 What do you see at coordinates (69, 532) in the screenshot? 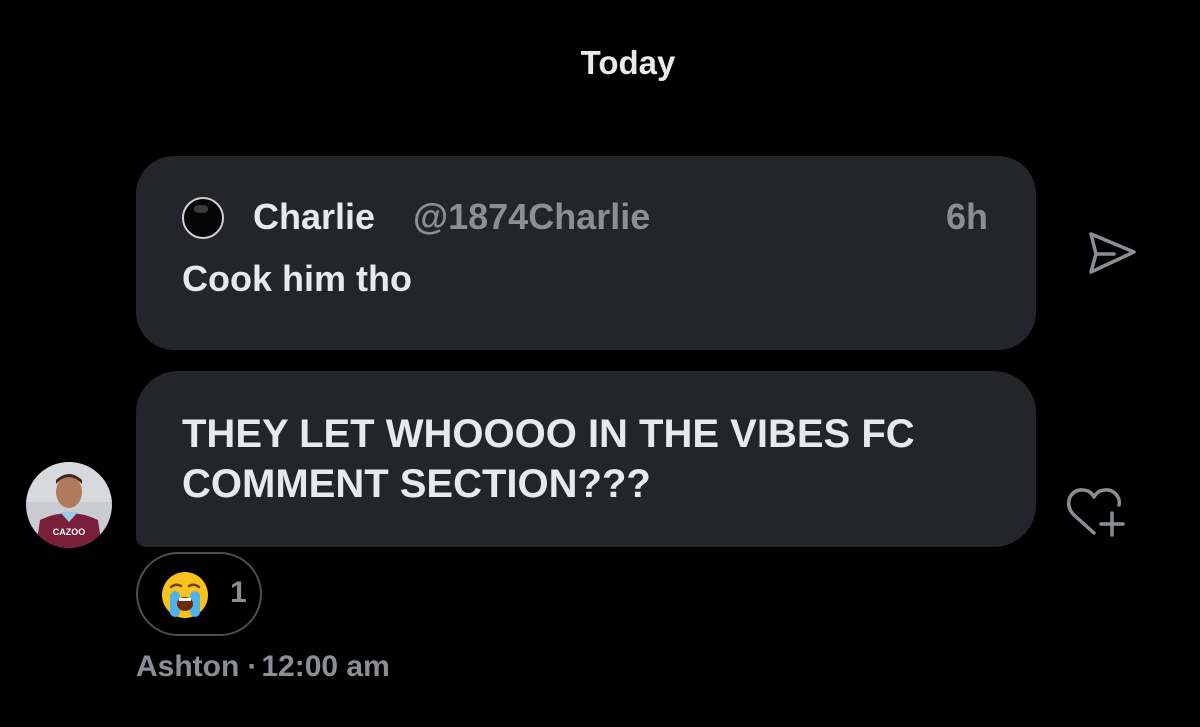
I see `avatar-shirt-text: CAZOO` at bounding box center [69, 532].